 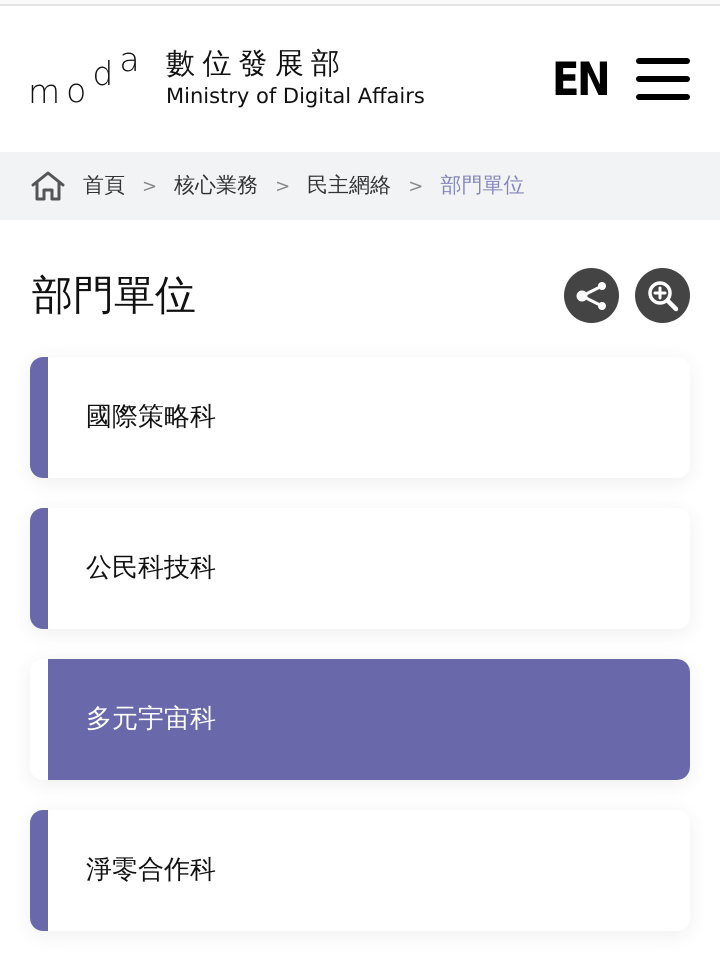 What do you see at coordinates (360, 417) in the screenshot?
I see `unit-card: 國際策略科` at bounding box center [360, 417].